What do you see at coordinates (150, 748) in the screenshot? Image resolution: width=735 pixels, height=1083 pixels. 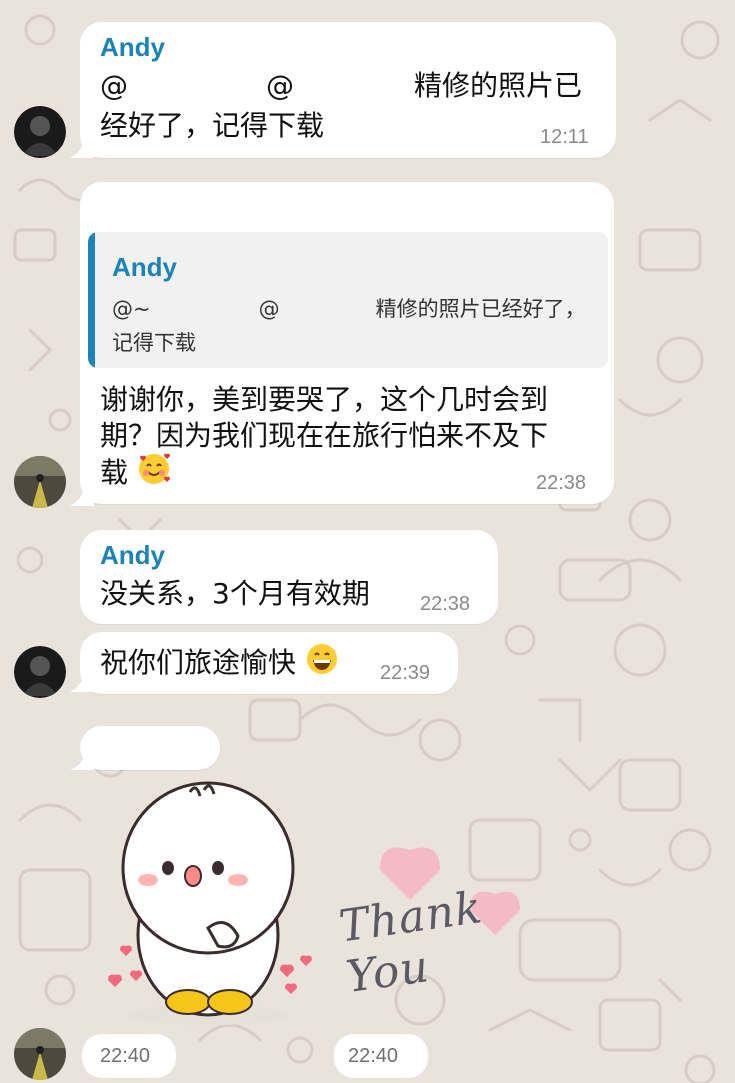 I see `message-bubble` at bounding box center [150, 748].